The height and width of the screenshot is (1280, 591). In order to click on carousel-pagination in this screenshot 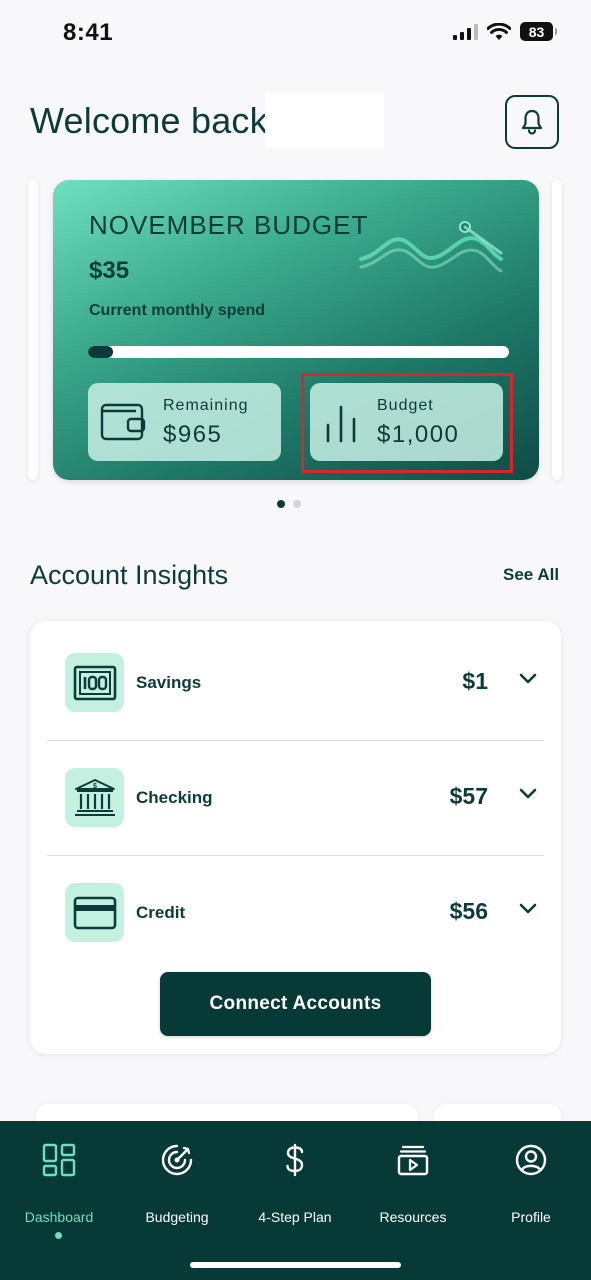, I will do `click(289, 504)`.